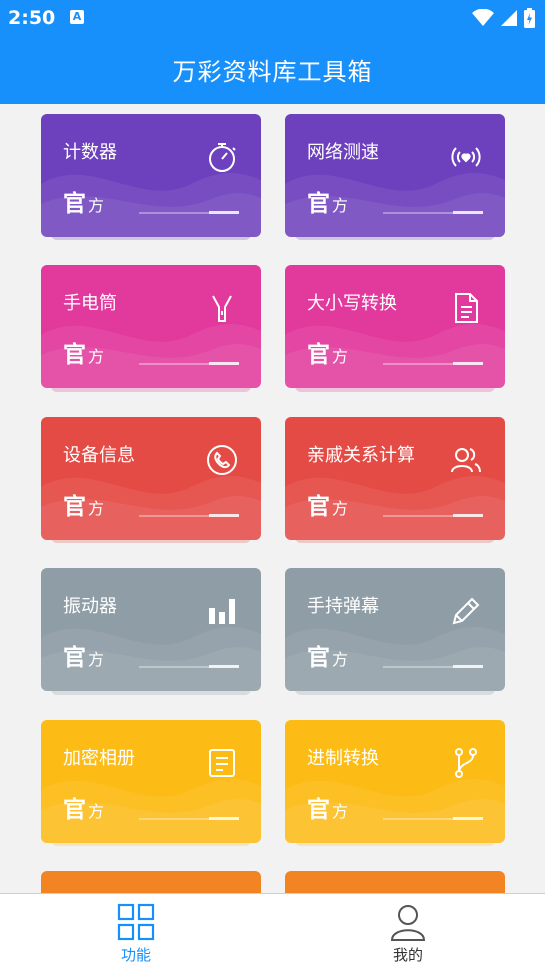 This screenshot has height=971, width=545. What do you see at coordinates (90, 303) in the screenshot?
I see `card-title: 手电筒` at bounding box center [90, 303].